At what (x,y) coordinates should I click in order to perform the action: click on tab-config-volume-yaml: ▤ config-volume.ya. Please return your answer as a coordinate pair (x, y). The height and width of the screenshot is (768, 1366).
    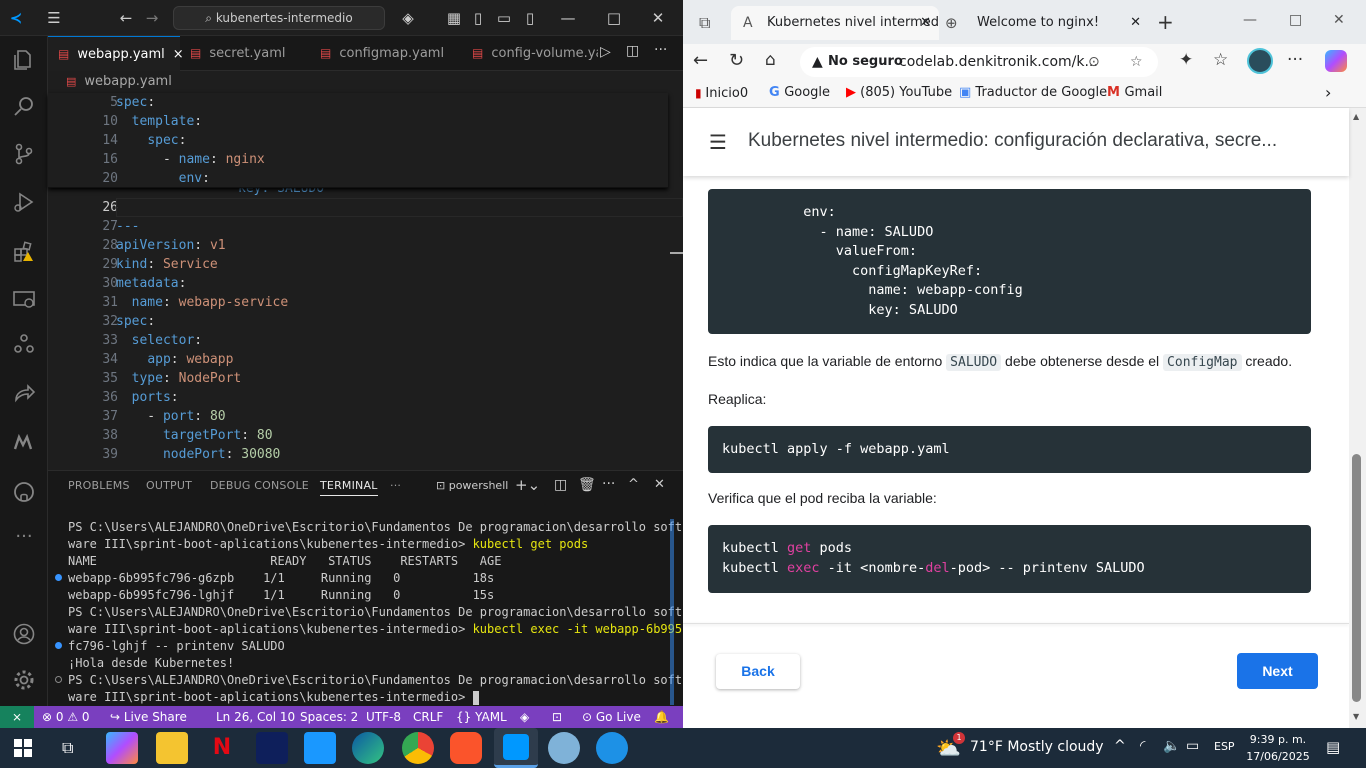
    Looking at the image, I should click on (530, 53).